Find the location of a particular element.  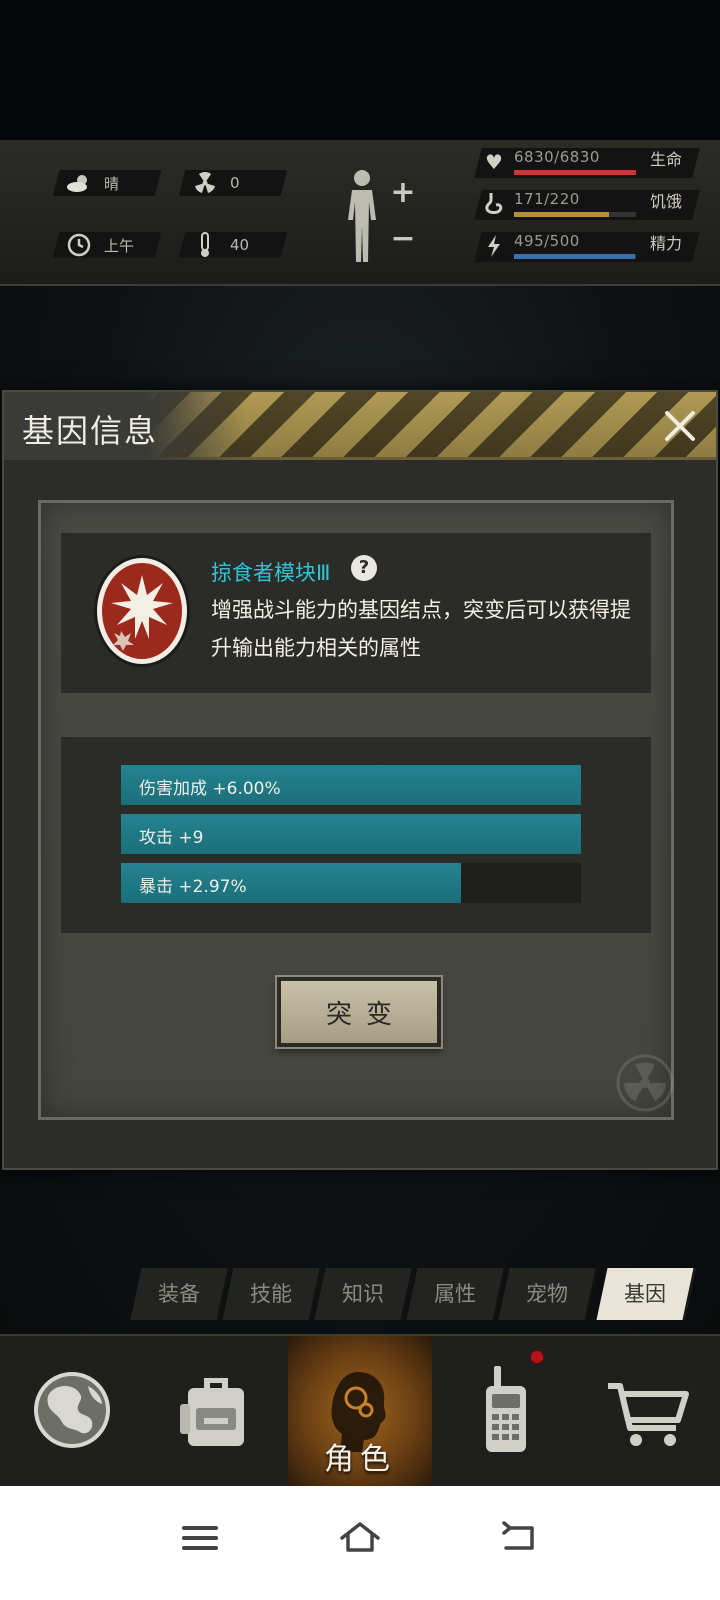

temperature-chip: 40 is located at coordinates (233, 245).